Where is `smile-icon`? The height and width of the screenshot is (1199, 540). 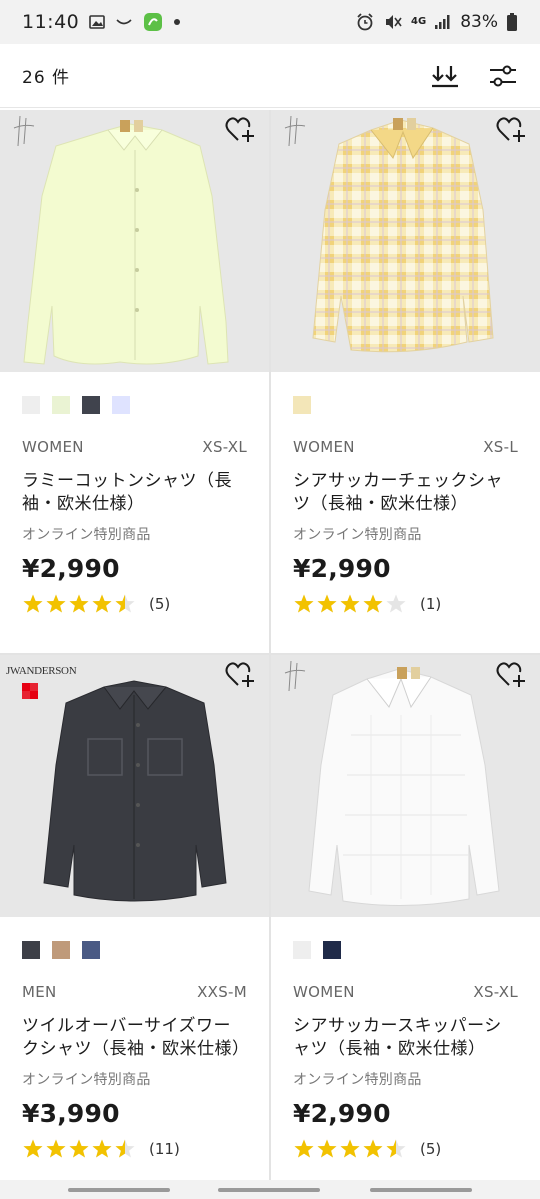
smile-icon is located at coordinates (124, 22).